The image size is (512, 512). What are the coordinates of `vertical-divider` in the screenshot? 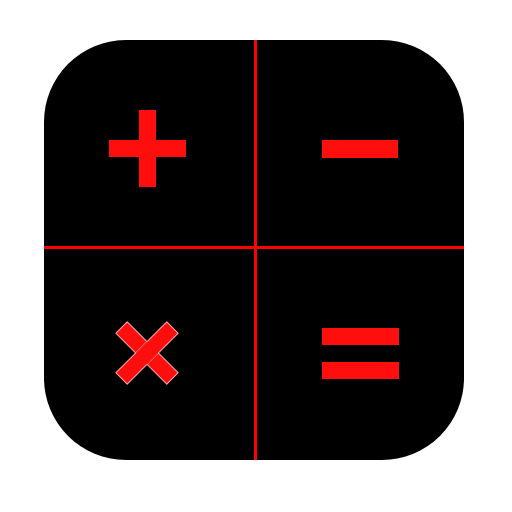 It's located at (255, 250).